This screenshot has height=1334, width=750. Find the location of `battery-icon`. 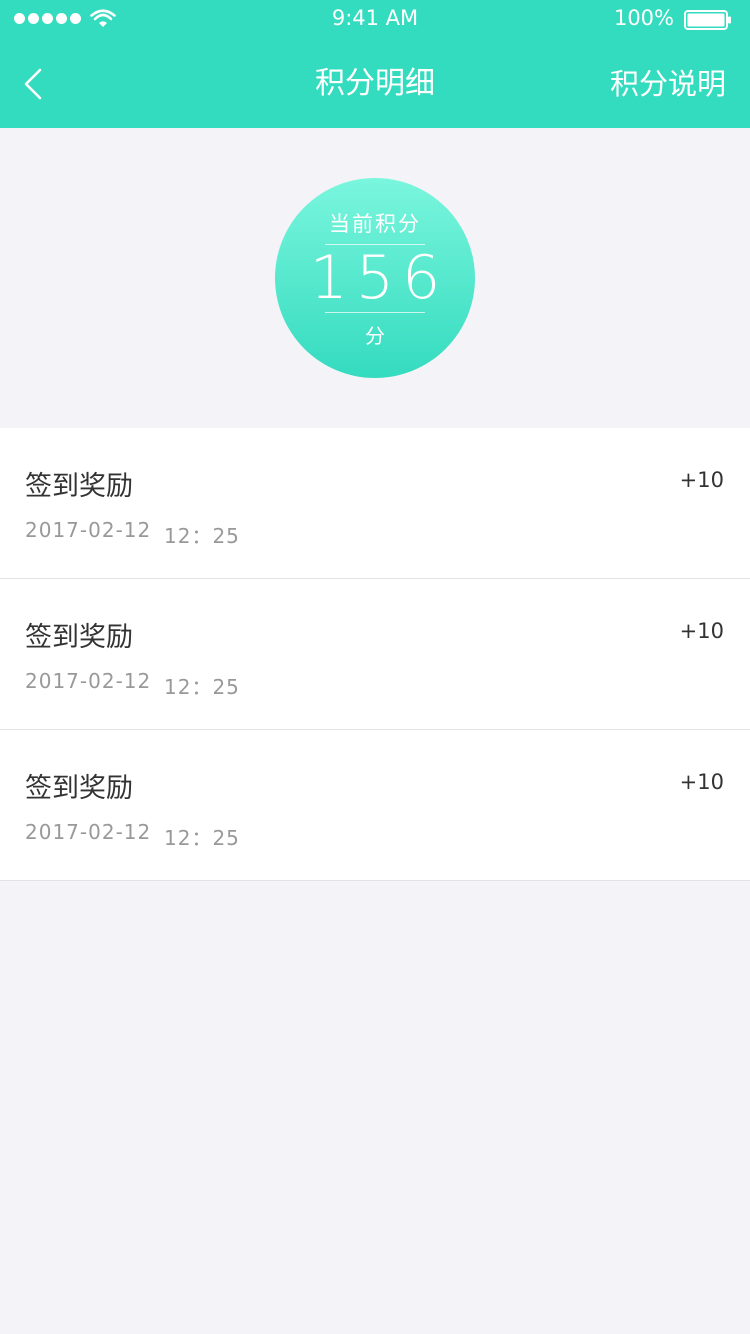

battery-icon is located at coordinates (707, 20).